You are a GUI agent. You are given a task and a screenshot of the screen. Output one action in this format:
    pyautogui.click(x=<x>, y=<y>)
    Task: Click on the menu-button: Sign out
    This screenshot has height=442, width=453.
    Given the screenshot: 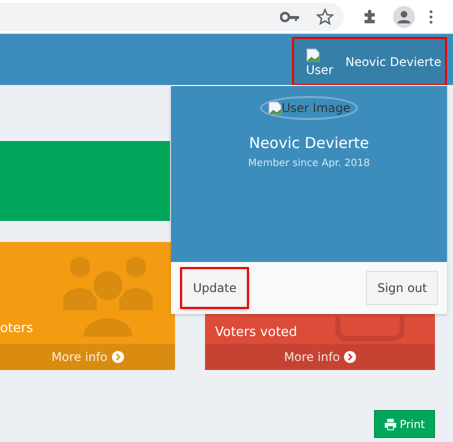 What is the action you would take?
    pyautogui.click(x=402, y=288)
    